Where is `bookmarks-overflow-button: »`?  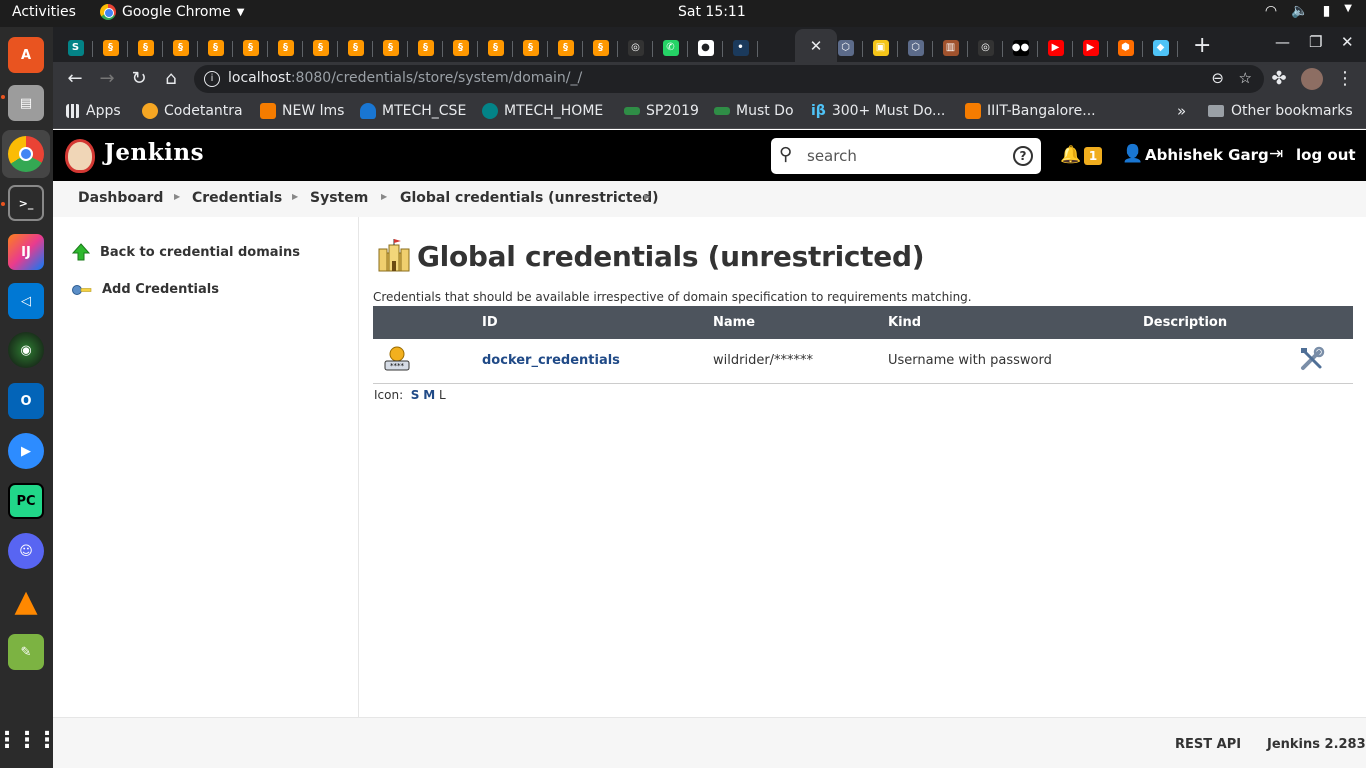
bookmarks-overflow-button: » is located at coordinates (1181, 111).